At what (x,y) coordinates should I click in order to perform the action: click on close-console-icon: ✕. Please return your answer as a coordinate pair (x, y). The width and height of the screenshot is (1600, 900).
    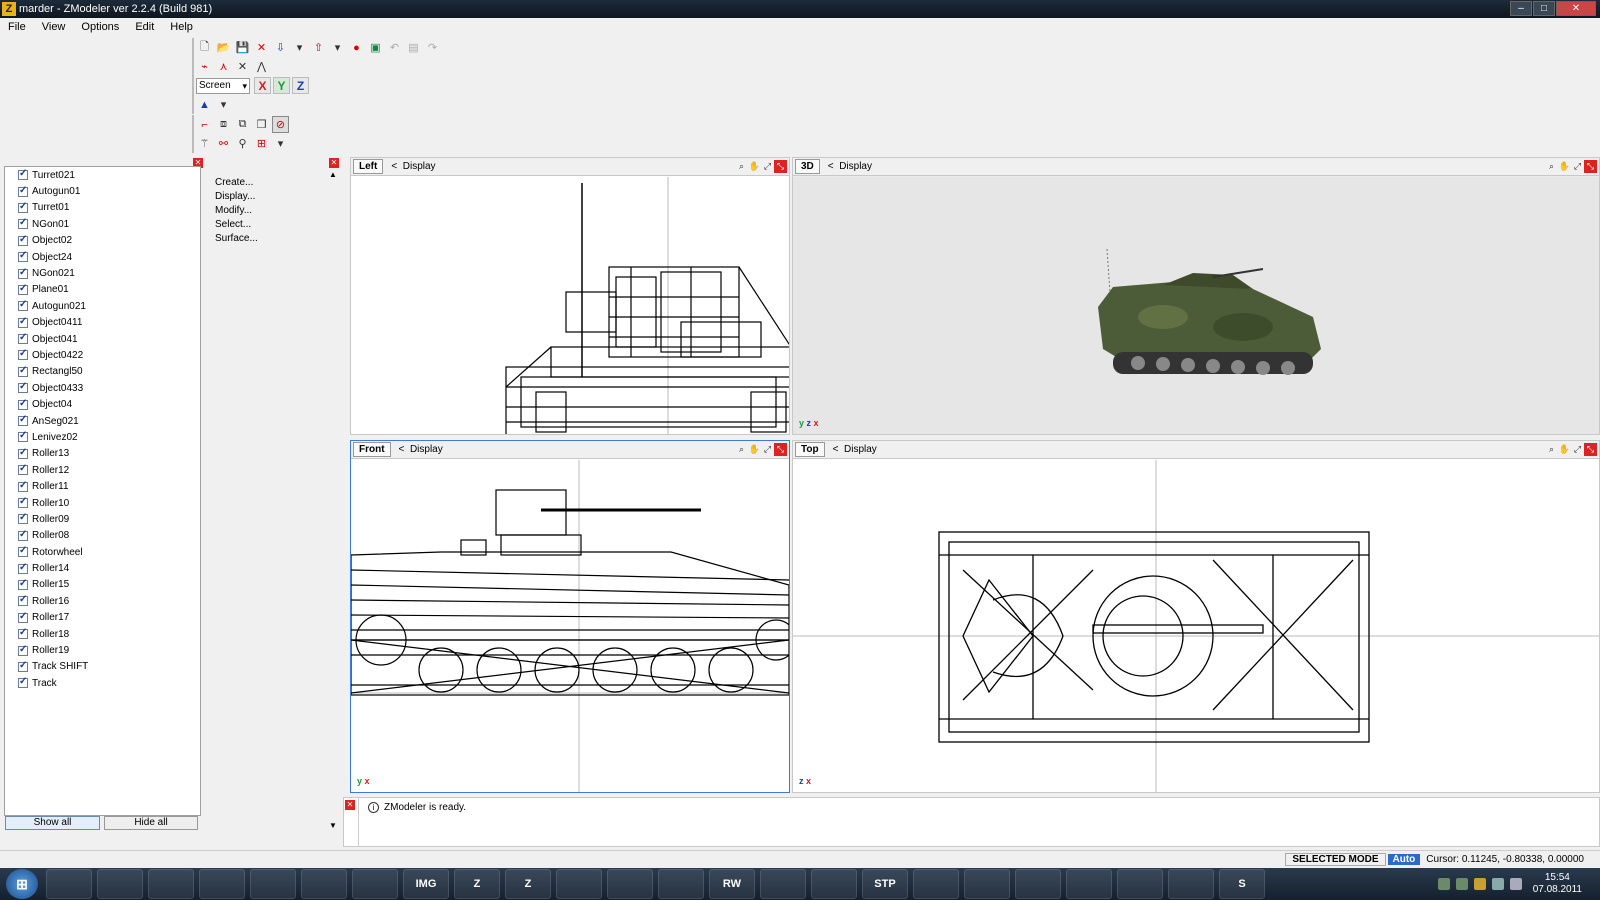
    Looking at the image, I should click on (350, 805).